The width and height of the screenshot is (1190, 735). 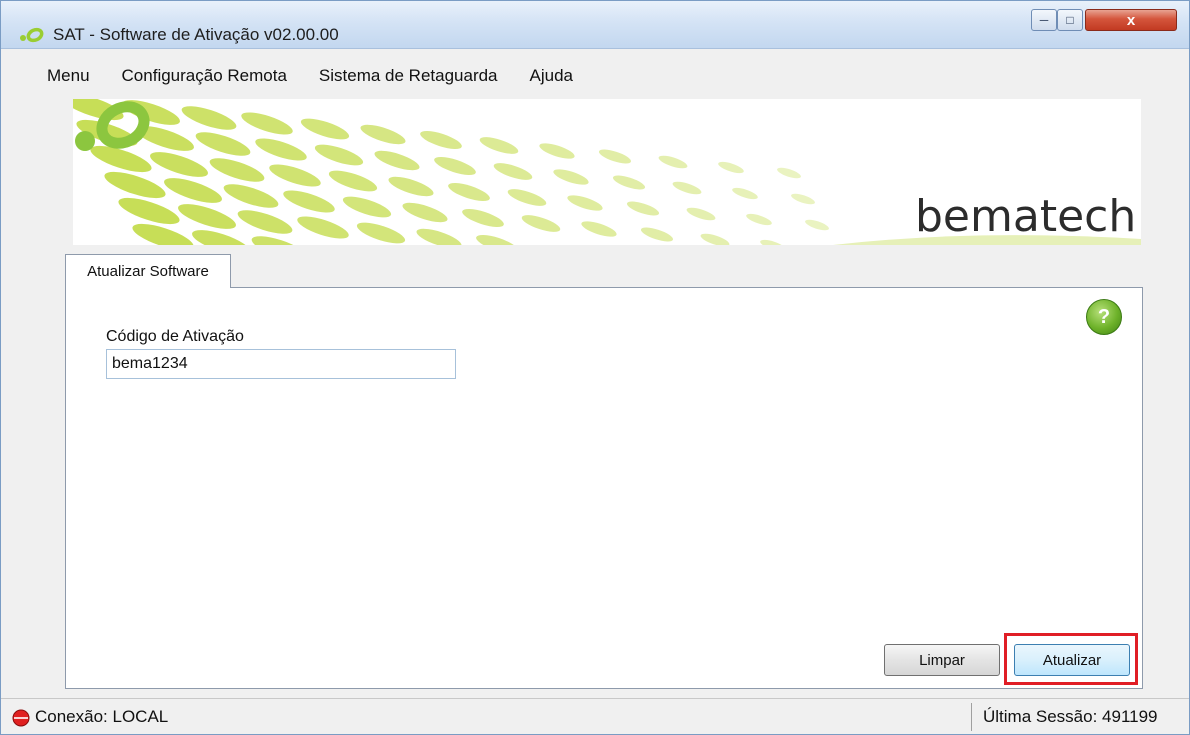 I want to click on activation-code-input, so click(x=281, y=364).